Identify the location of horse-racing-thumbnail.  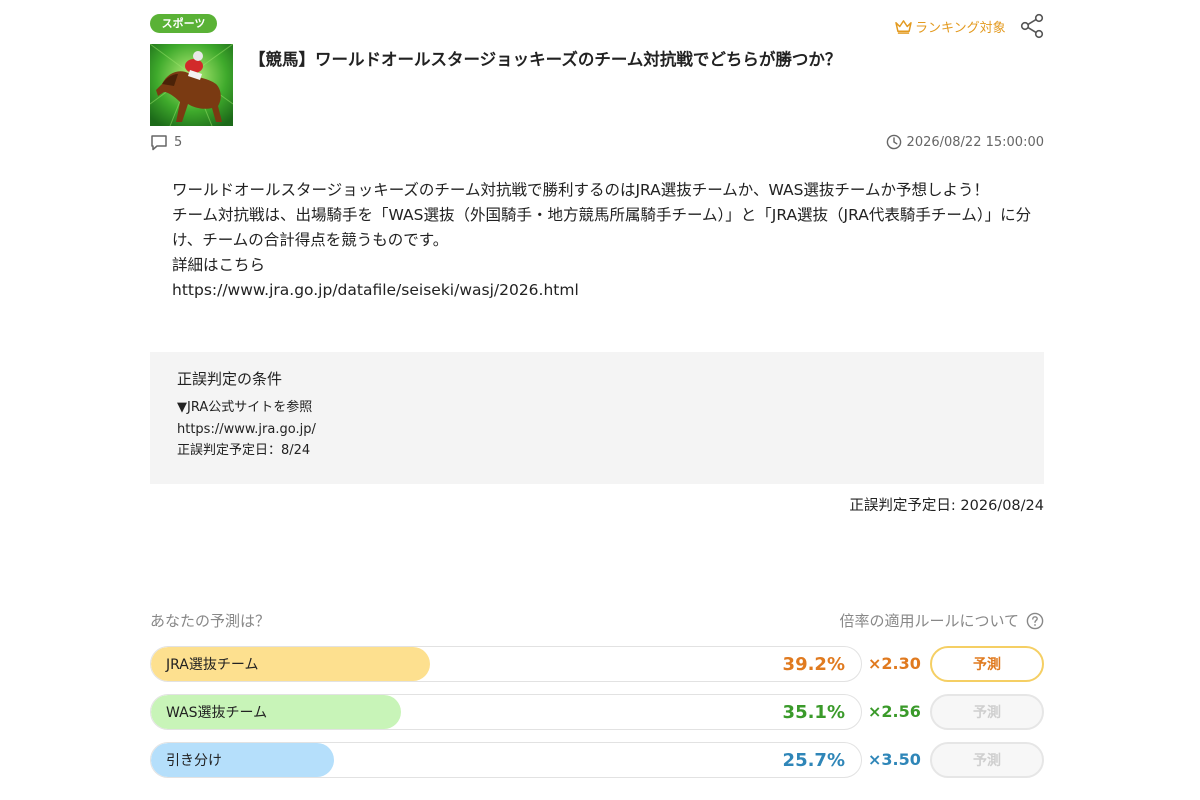
(191, 85).